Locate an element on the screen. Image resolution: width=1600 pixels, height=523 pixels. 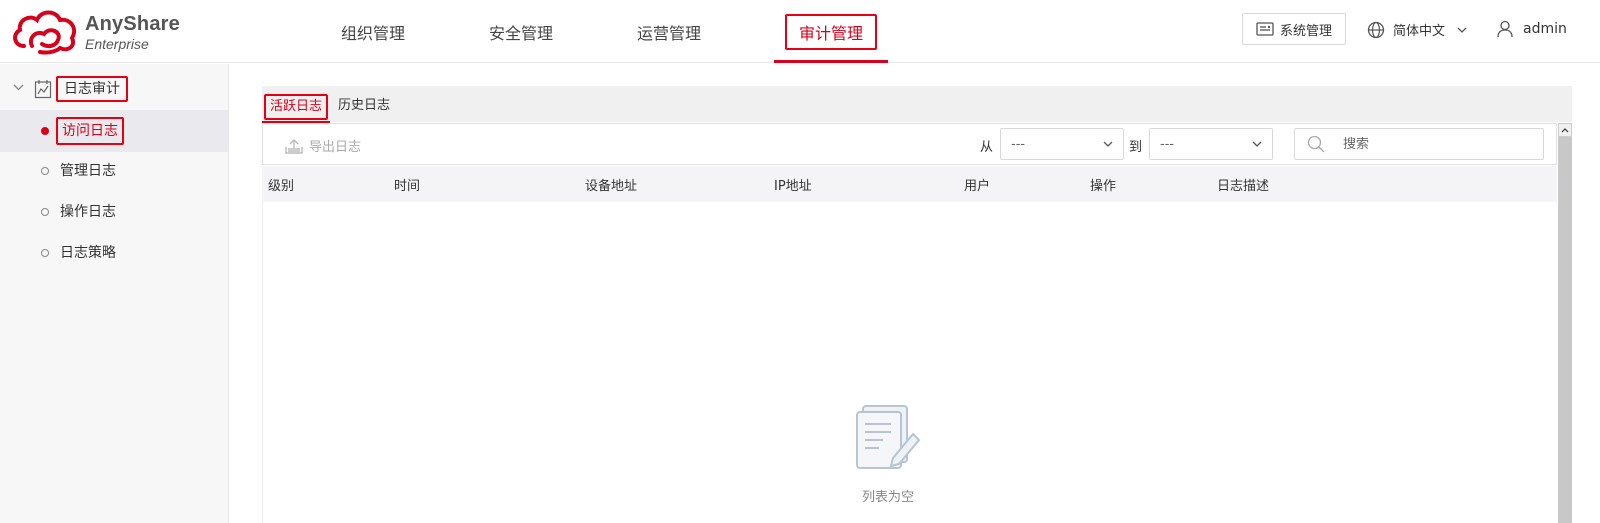
export-log-button: 导出日志 is located at coordinates (323, 145).